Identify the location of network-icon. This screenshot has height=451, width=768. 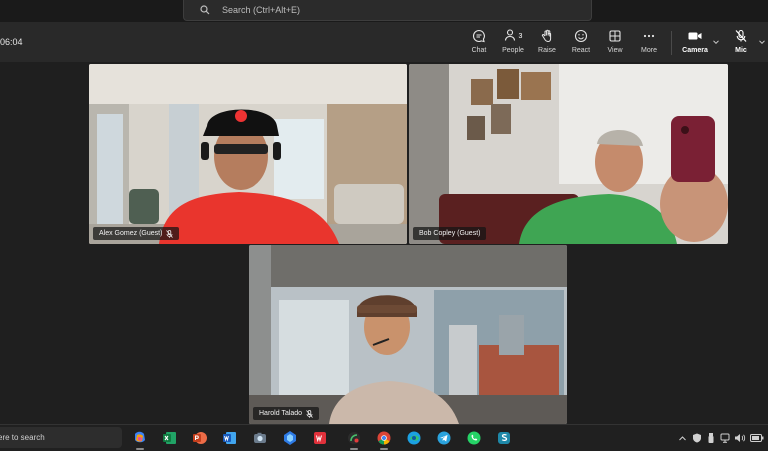
(725, 438).